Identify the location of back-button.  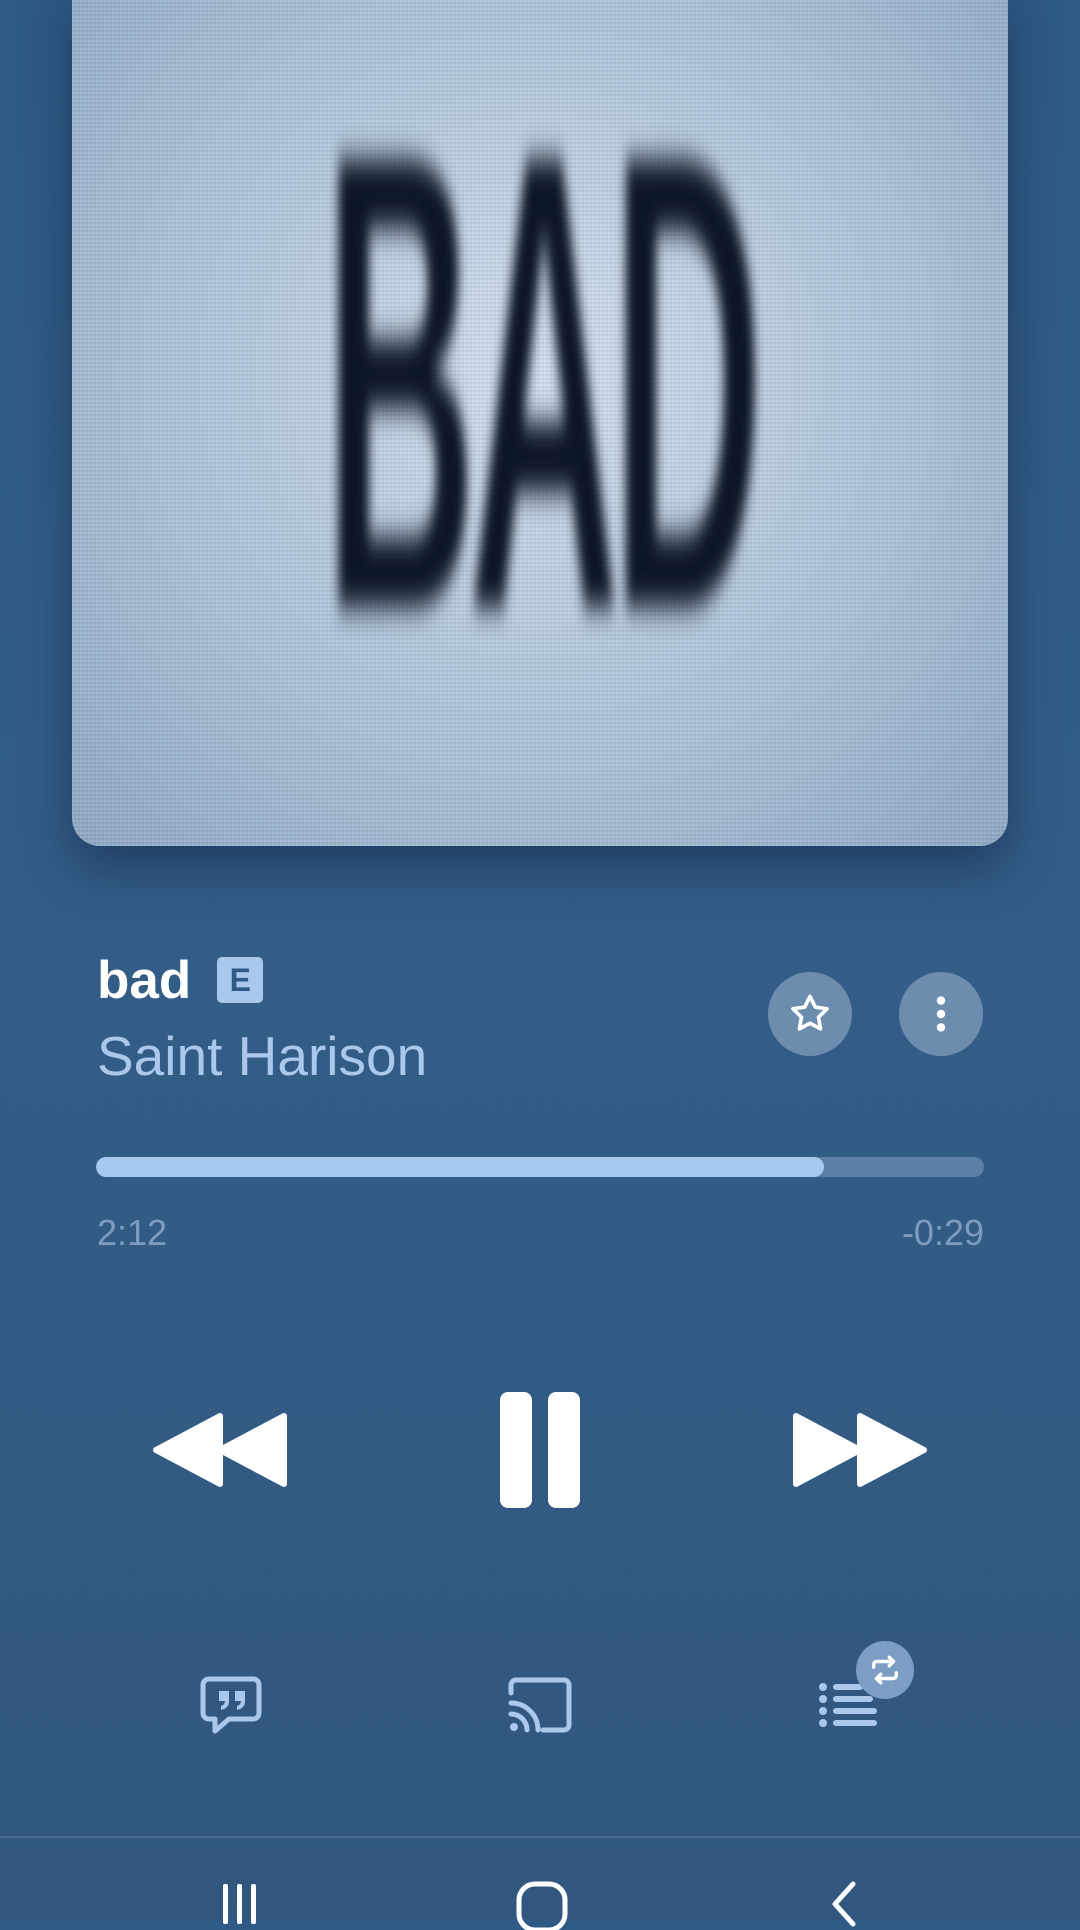
(845, 1900).